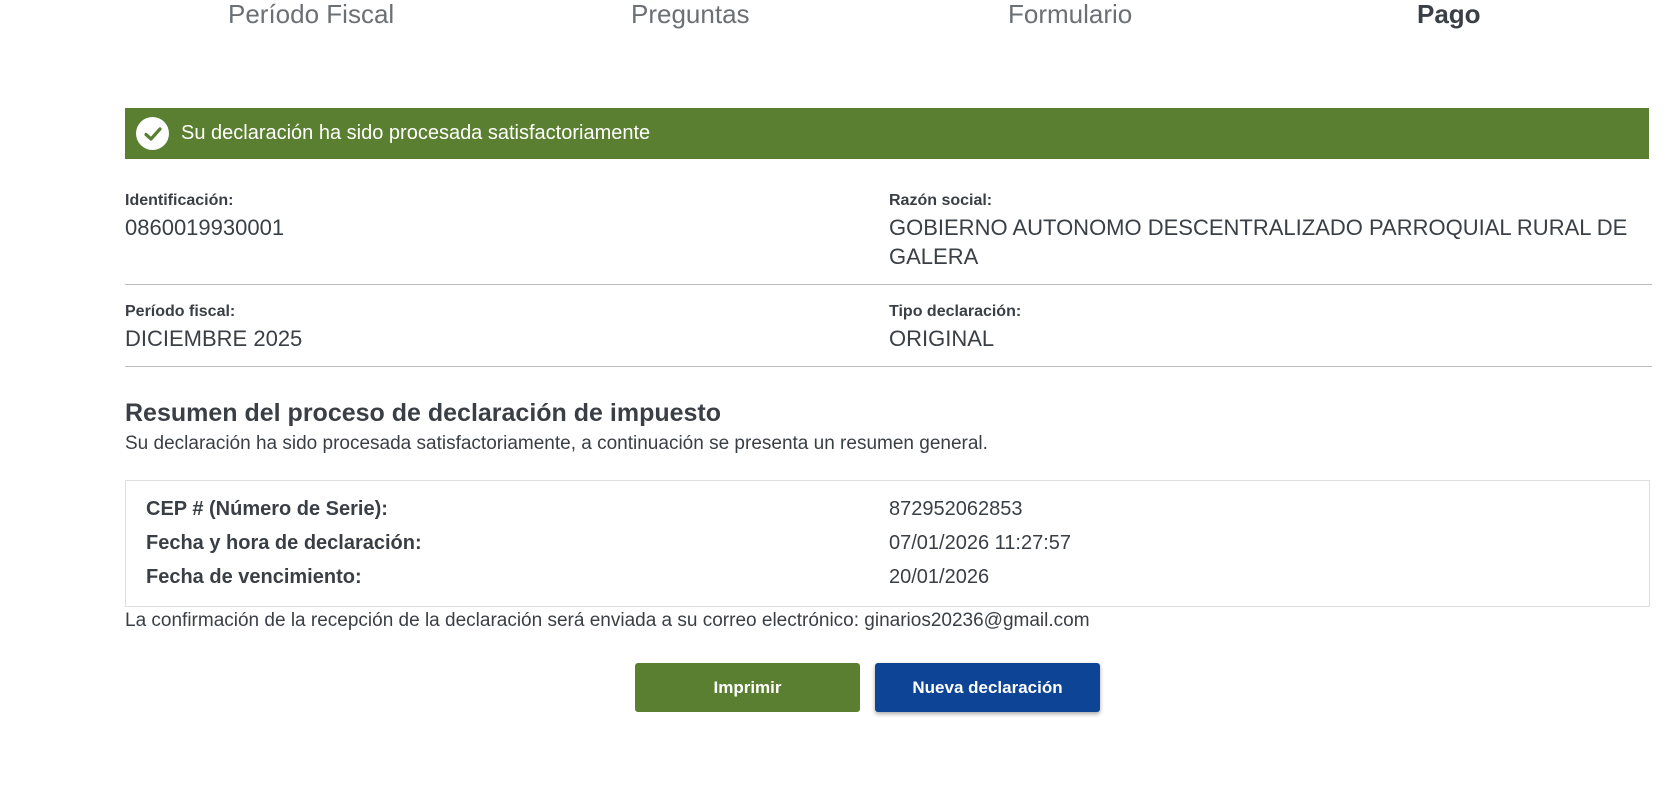 This screenshot has height=785, width=1677. Describe the element at coordinates (939, 577) in the screenshot. I see `fecha-vencimiento-value: 20/01/2026` at that location.